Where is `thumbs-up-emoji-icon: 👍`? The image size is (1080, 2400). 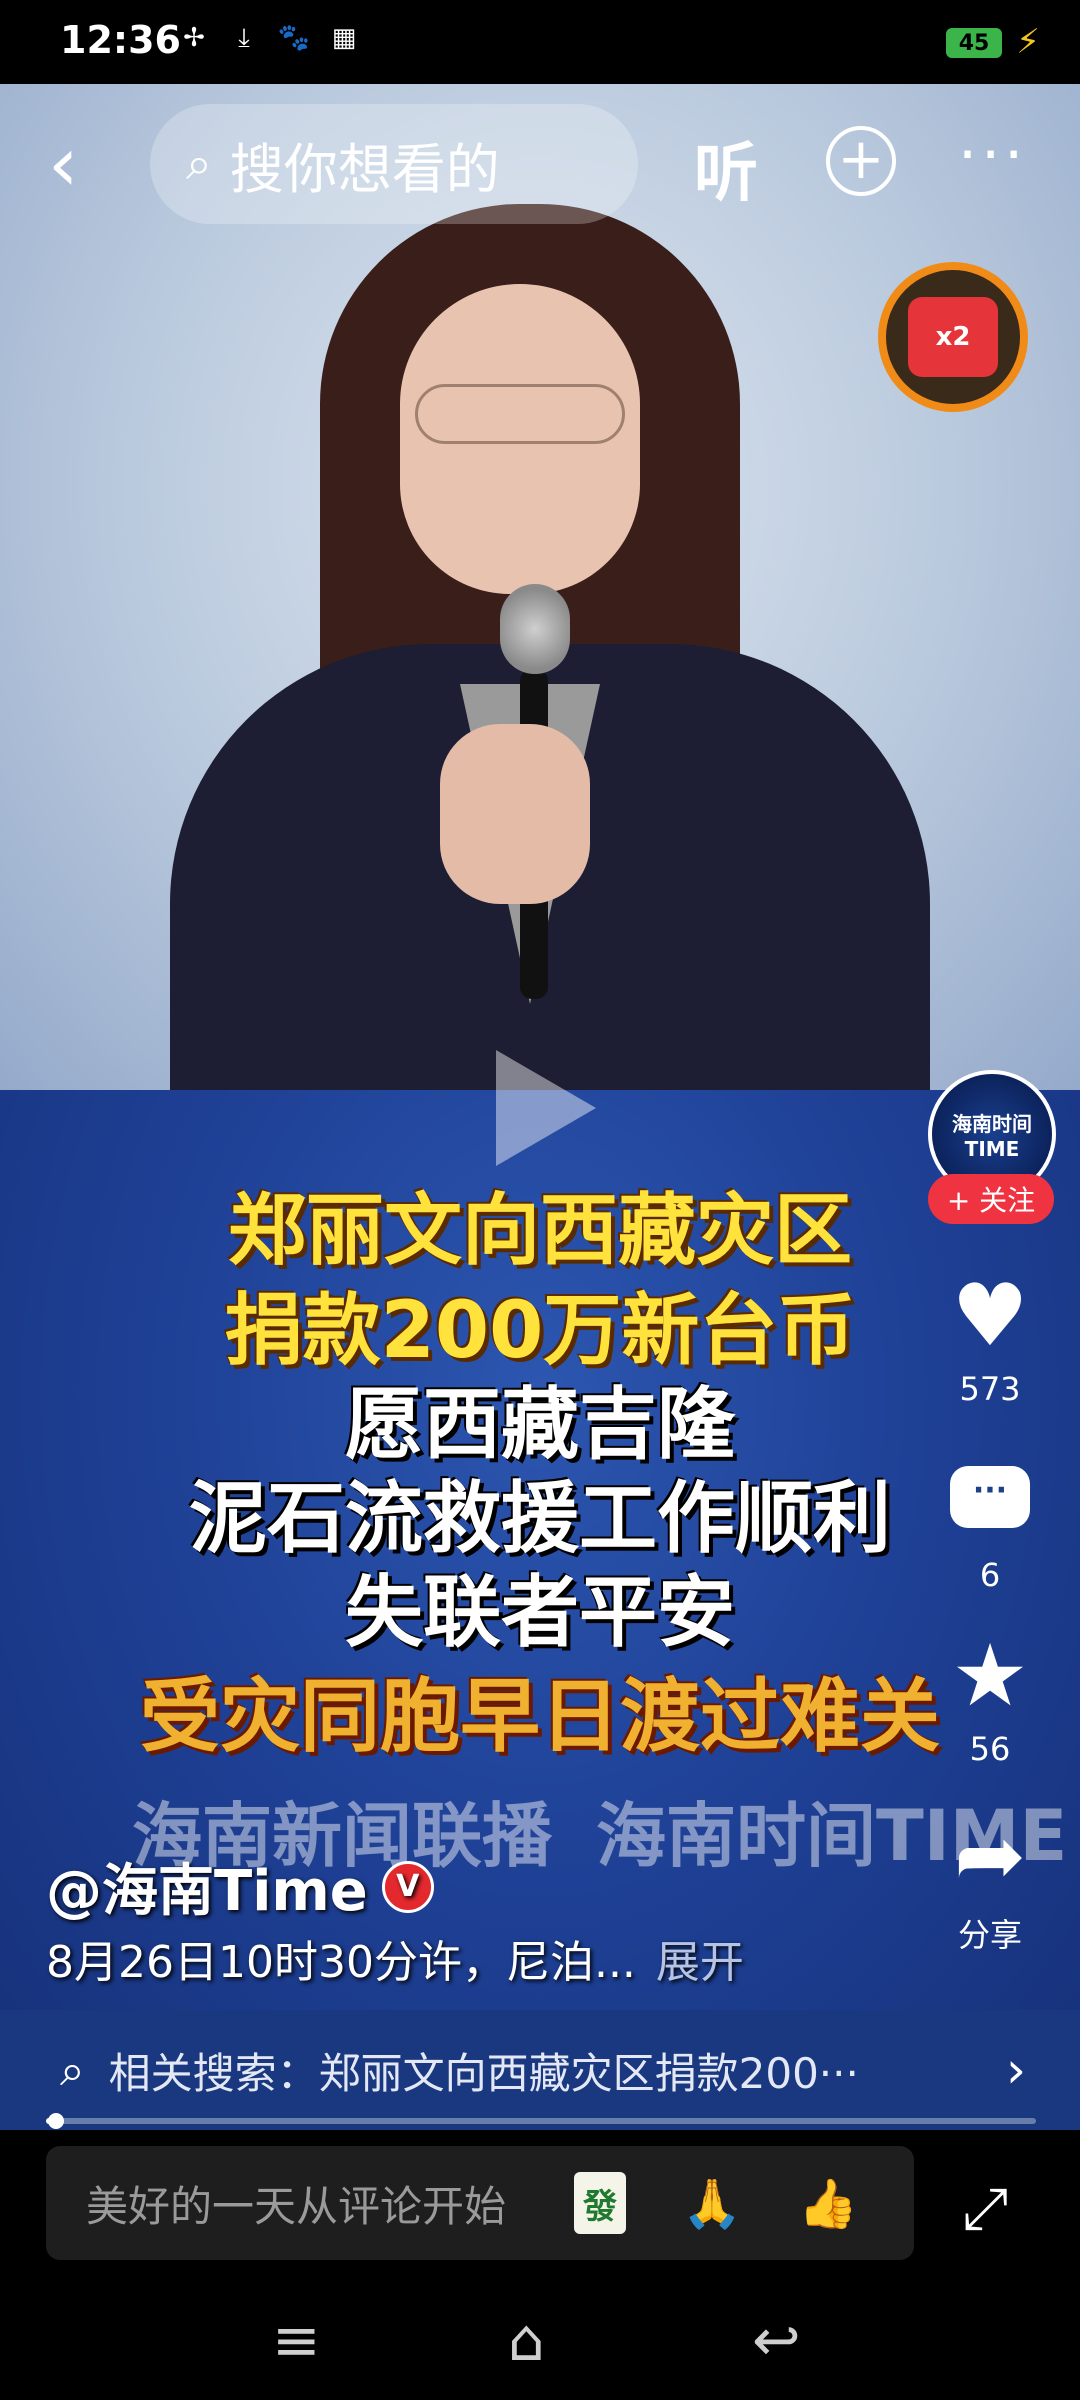
thumbs-up-emoji-icon: 👍 is located at coordinates (828, 2203).